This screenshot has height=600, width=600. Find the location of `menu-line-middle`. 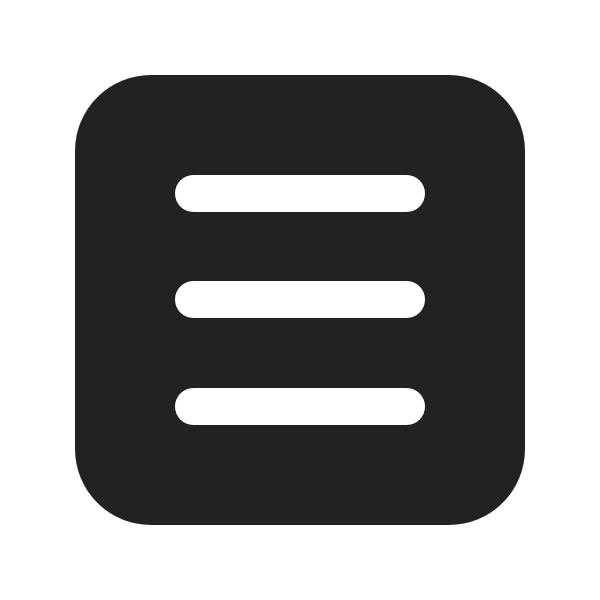

menu-line-middle is located at coordinates (300, 299).